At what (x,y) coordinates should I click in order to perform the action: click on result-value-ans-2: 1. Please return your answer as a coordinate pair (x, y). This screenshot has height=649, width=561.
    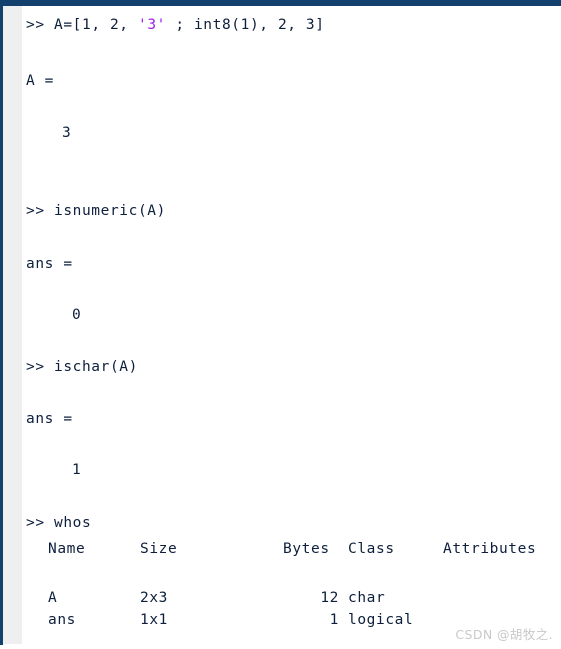
    Looking at the image, I should click on (77, 470).